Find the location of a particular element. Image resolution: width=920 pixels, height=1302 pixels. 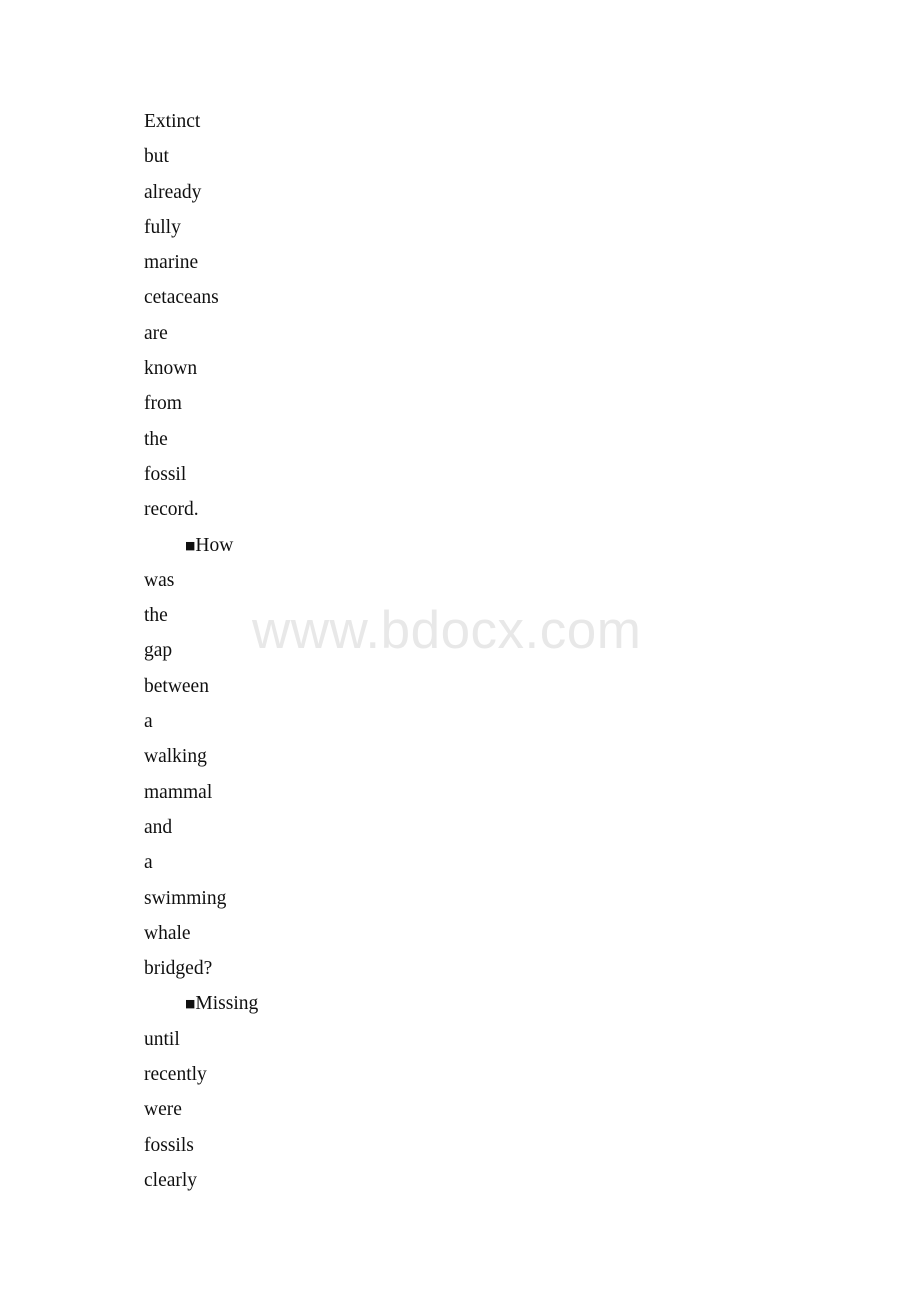

text-line: were is located at coordinates (494, 1109).